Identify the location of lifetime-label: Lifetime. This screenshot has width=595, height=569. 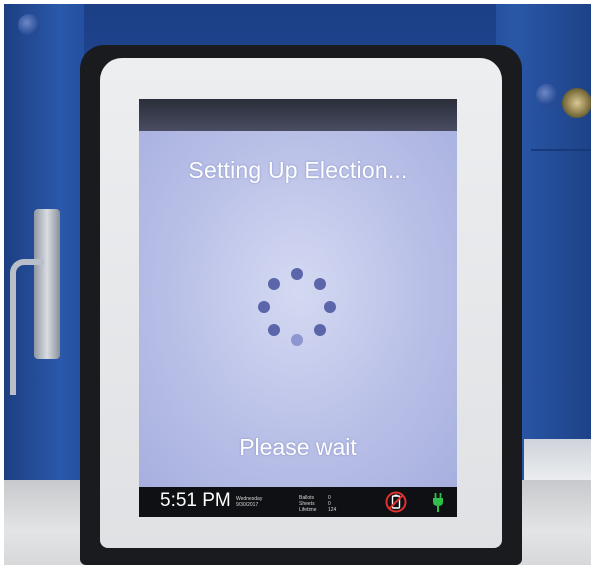
(308, 510).